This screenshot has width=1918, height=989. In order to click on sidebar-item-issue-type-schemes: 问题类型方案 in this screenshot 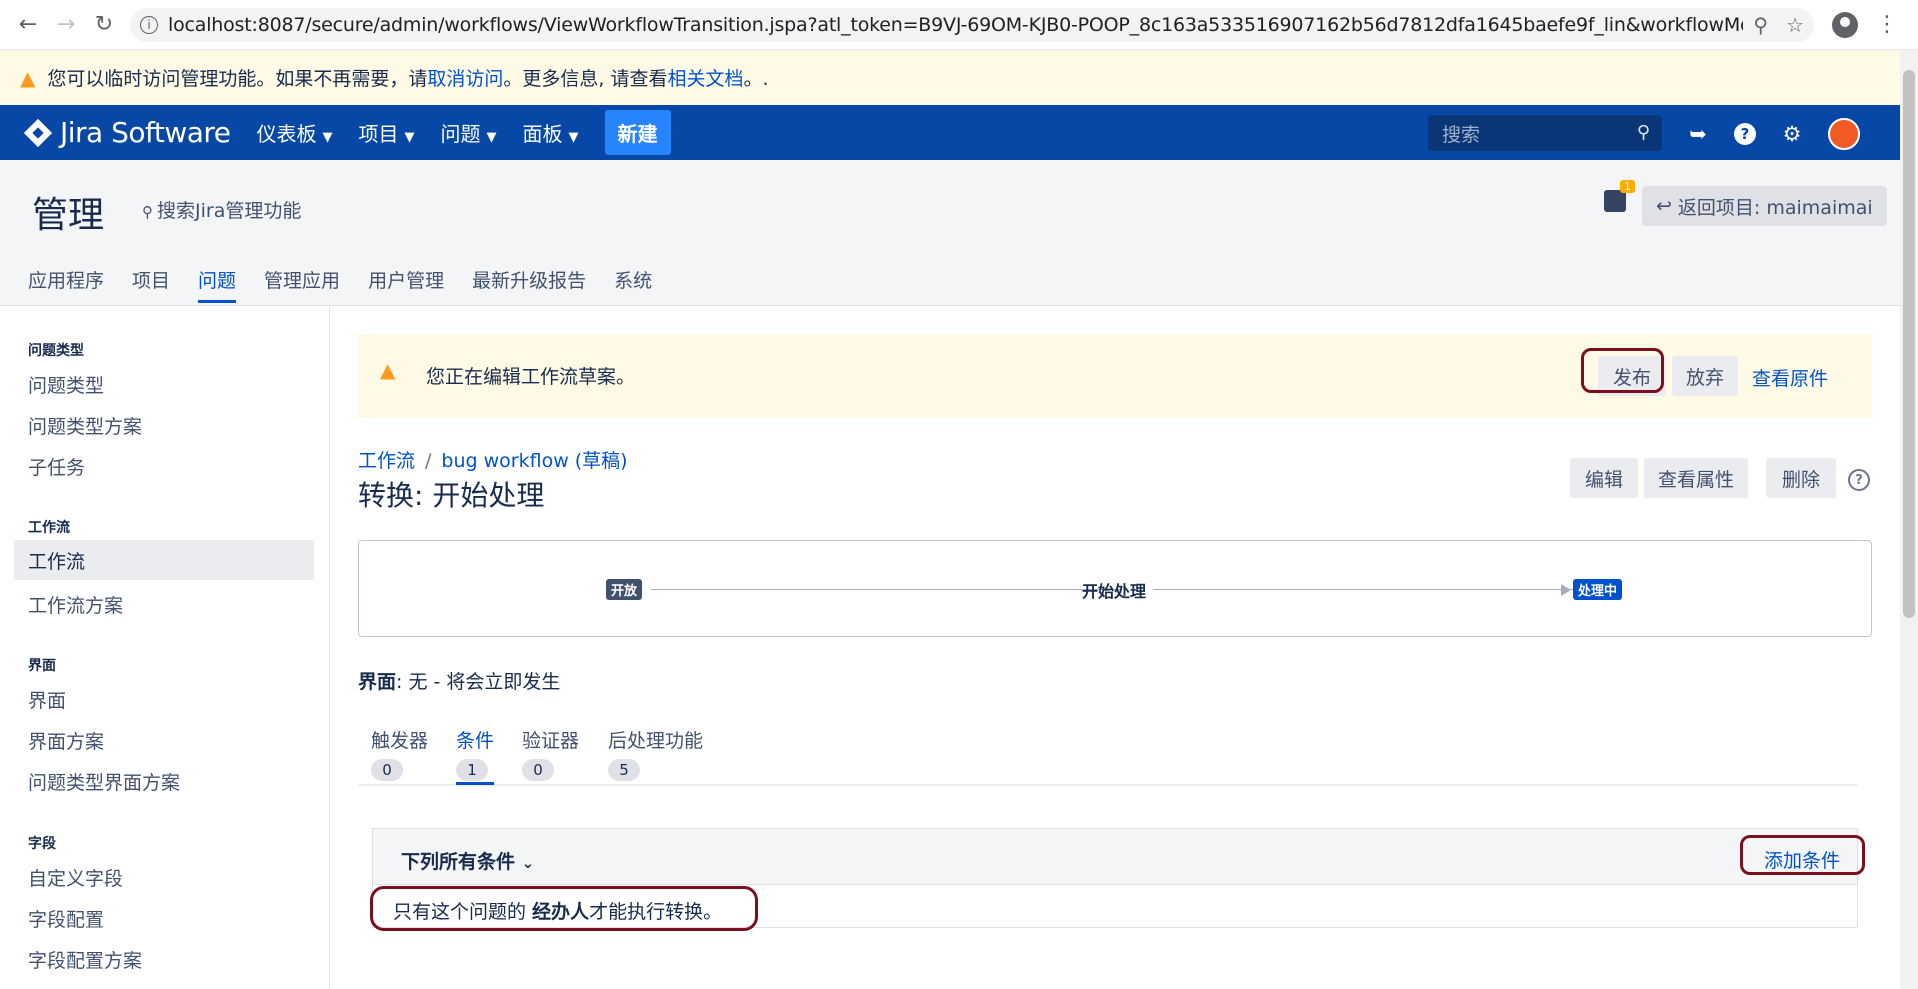, I will do `click(85, 425)`.